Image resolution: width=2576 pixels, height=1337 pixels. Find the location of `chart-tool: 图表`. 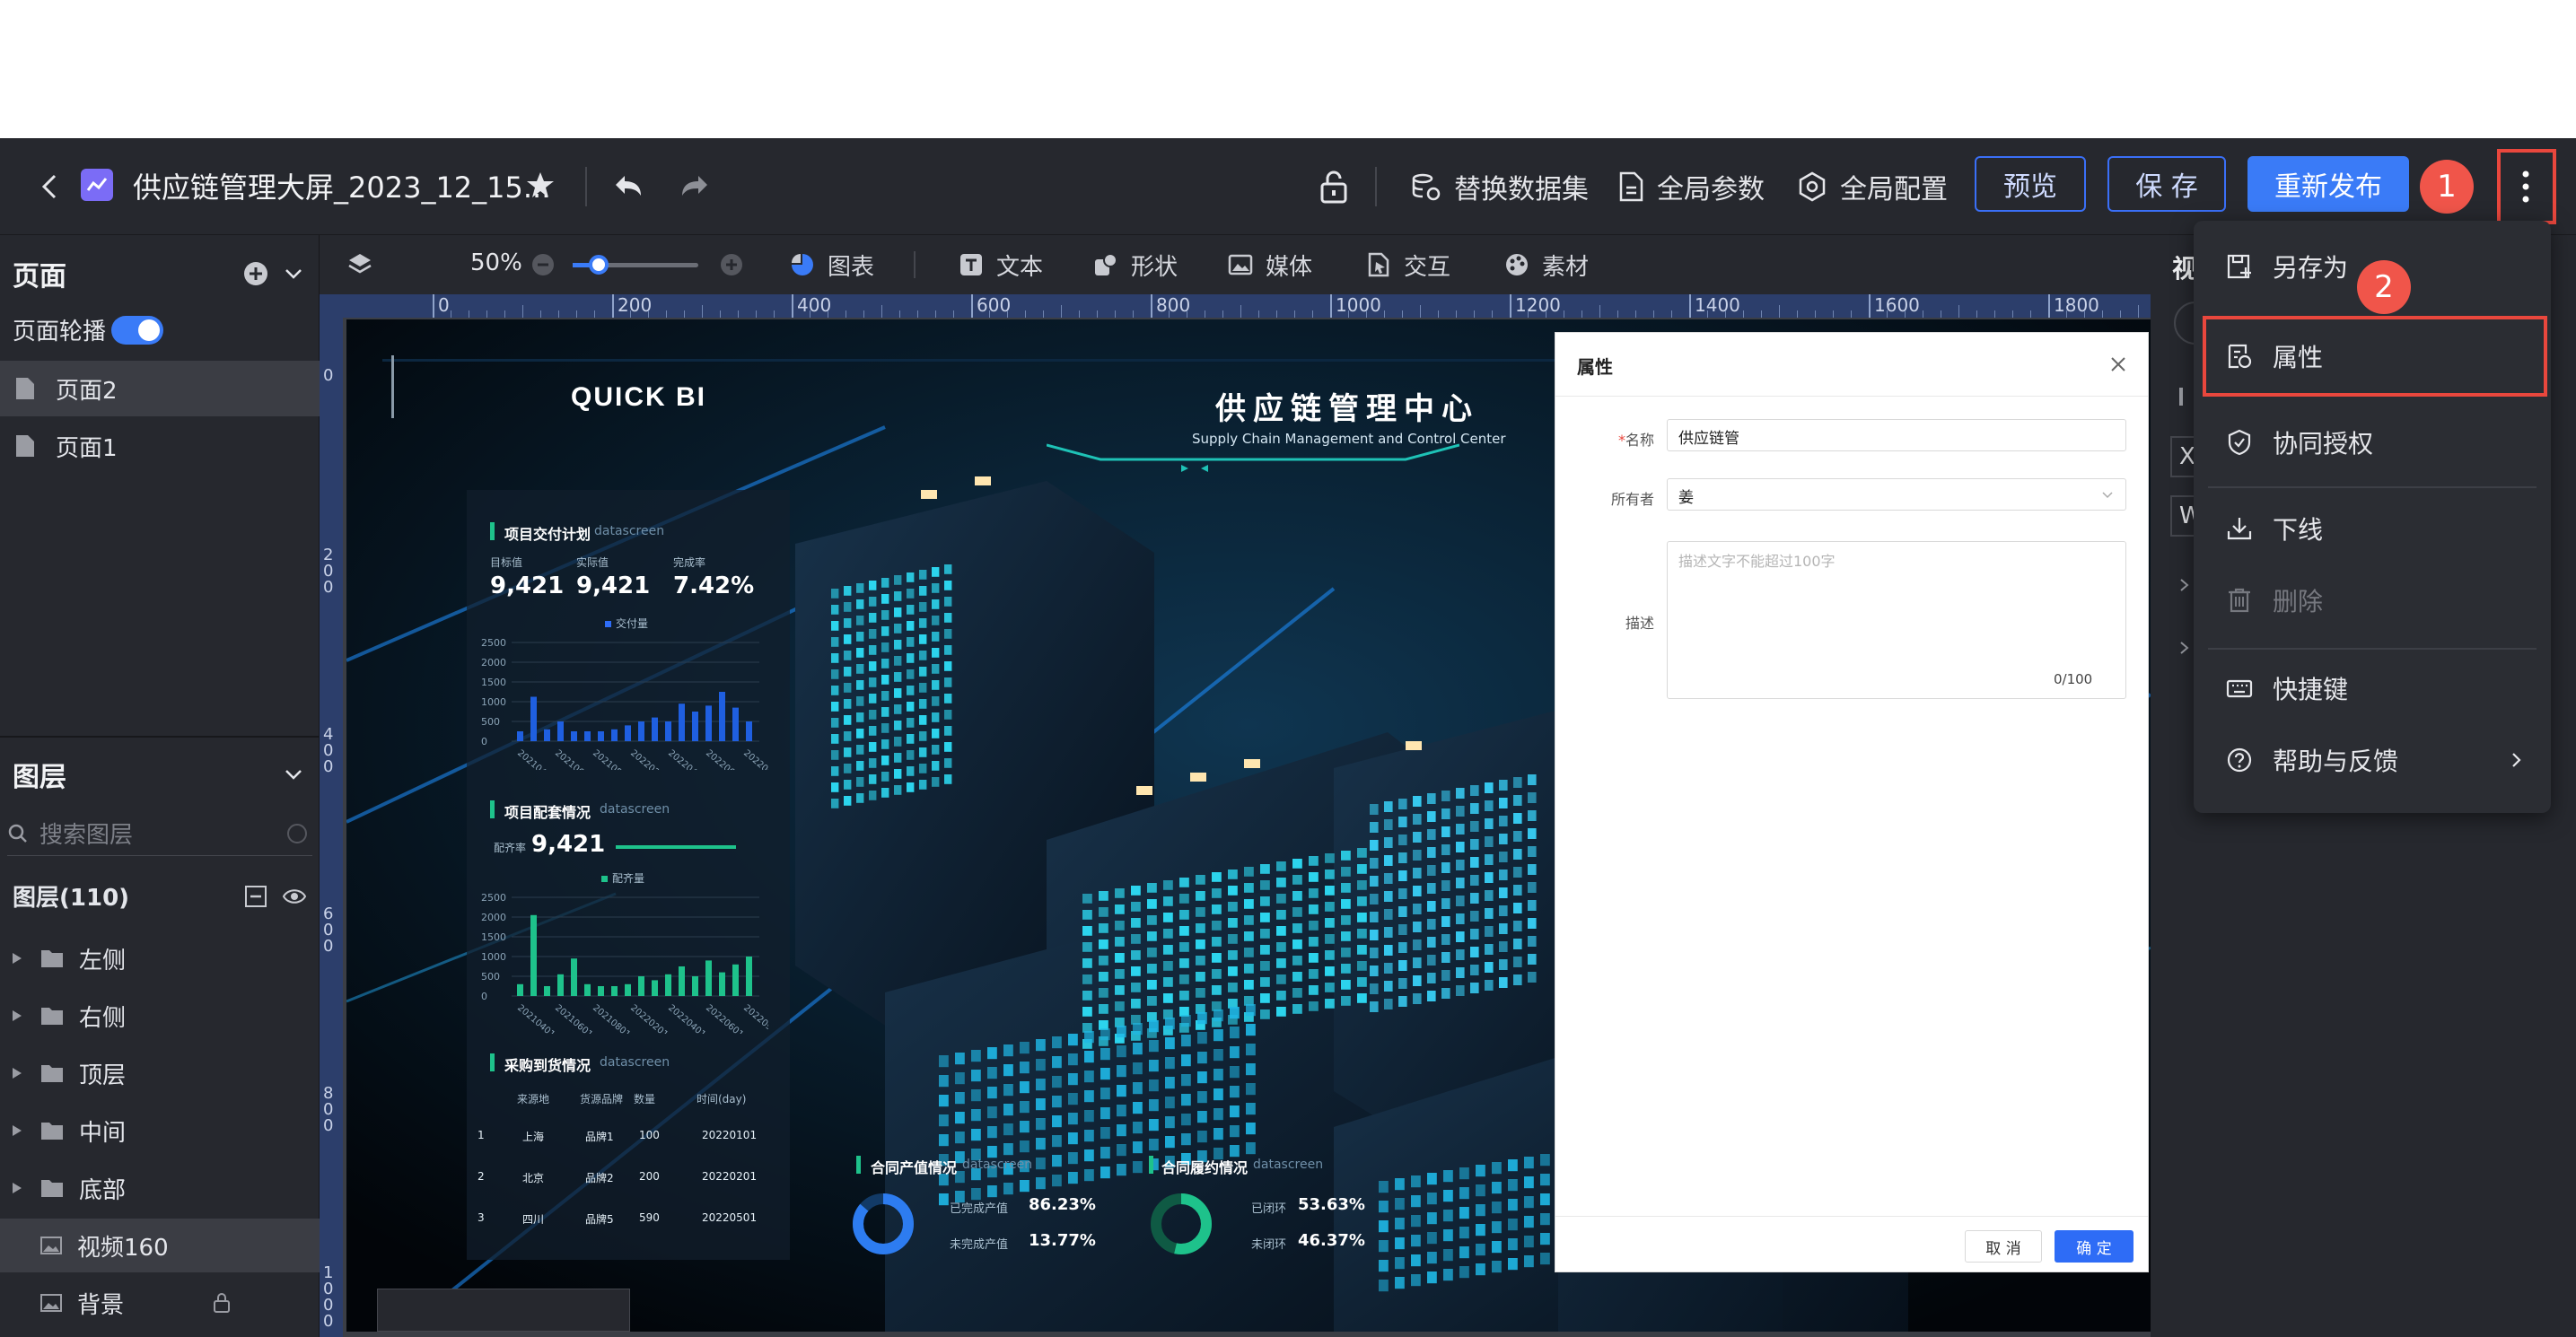

chart-tool: 图表 is located at coordinates (832, 264).